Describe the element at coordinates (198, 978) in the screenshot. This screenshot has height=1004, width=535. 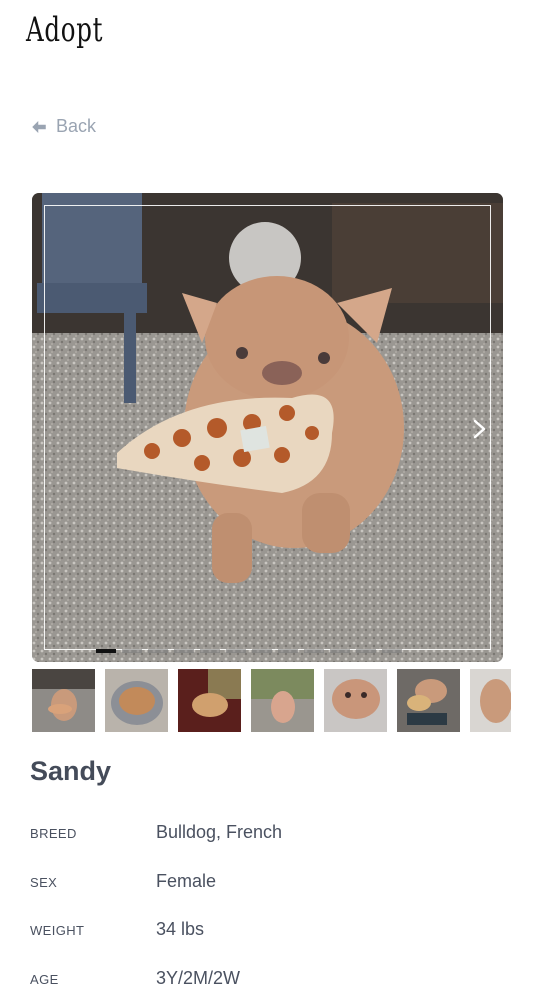
I see `detail-value: 3Y/2M/2W` at that location.